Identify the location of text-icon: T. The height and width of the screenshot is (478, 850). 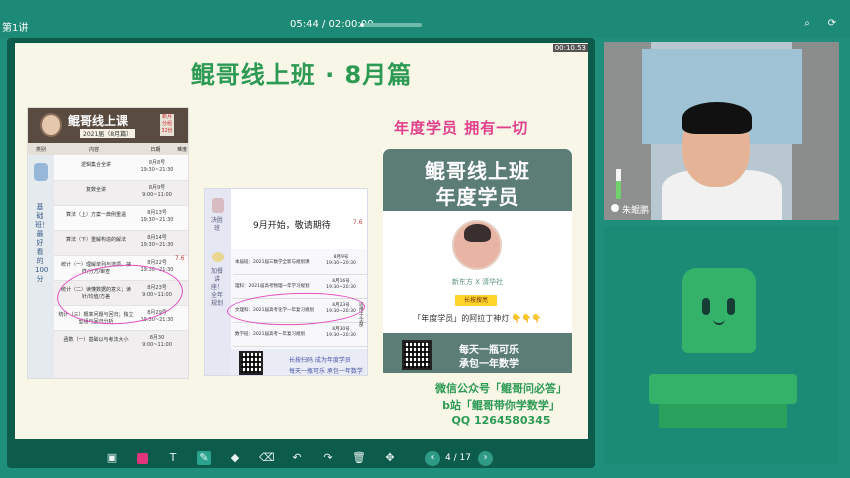
(173, 458).